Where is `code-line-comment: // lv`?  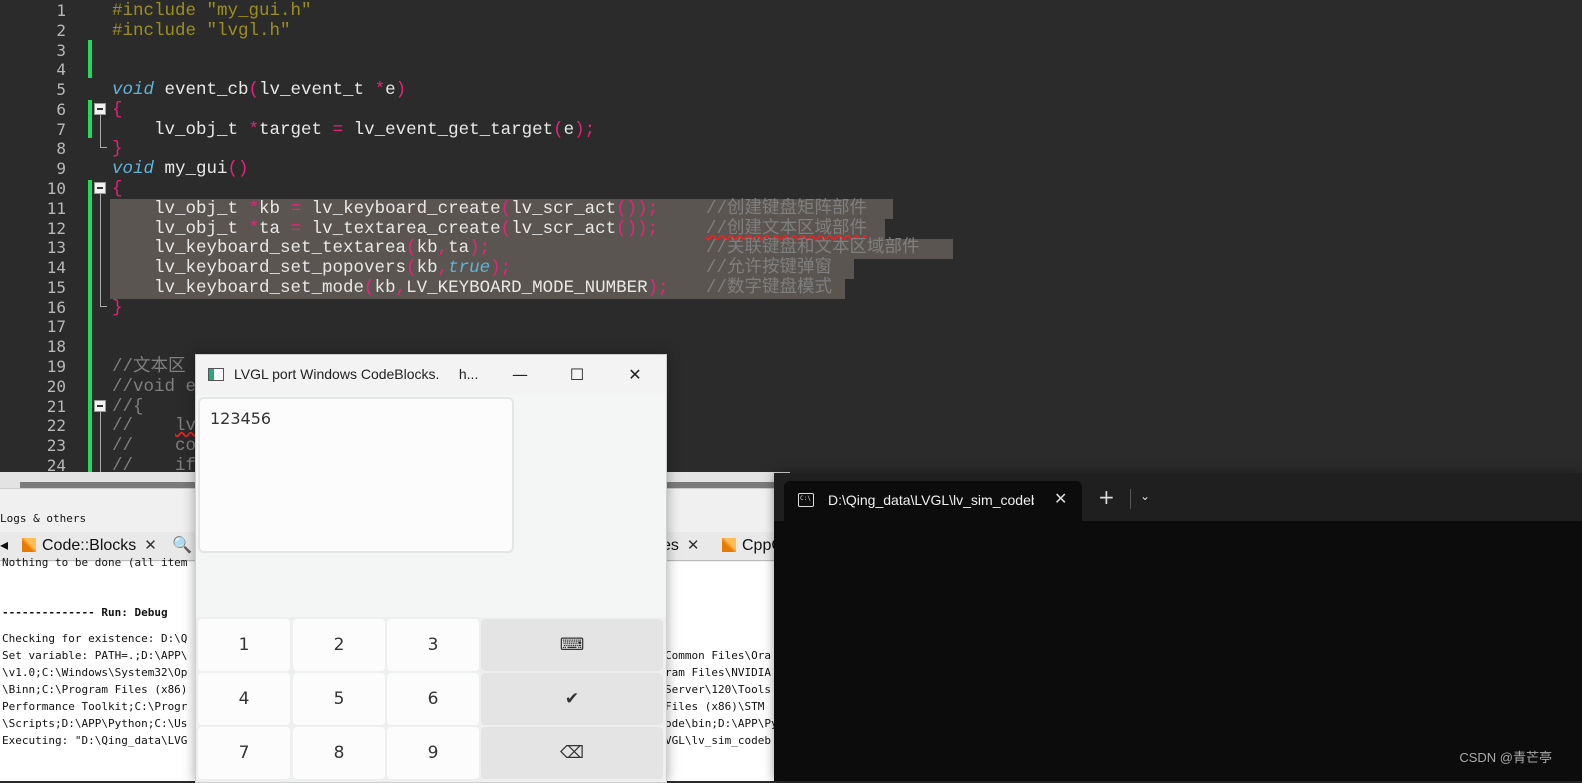
code-line-comment: // lv is located at coordinates (154, 426).